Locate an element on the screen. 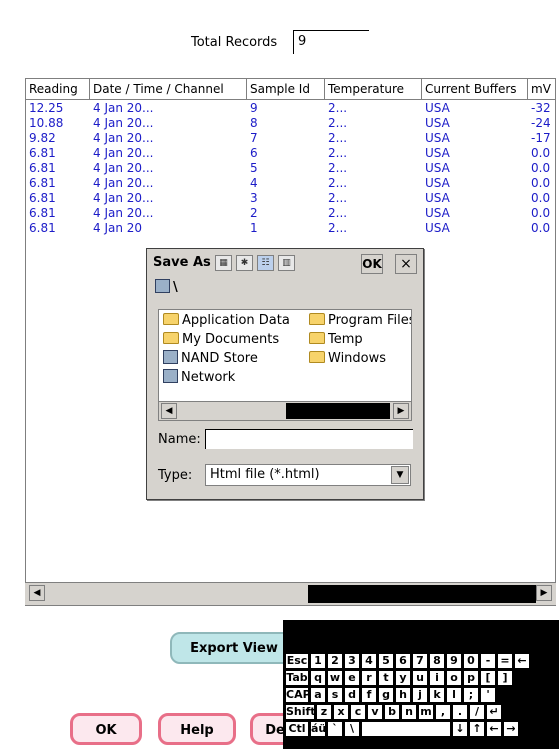  key-special-2-11: ' is located at coordinates (488, 695).